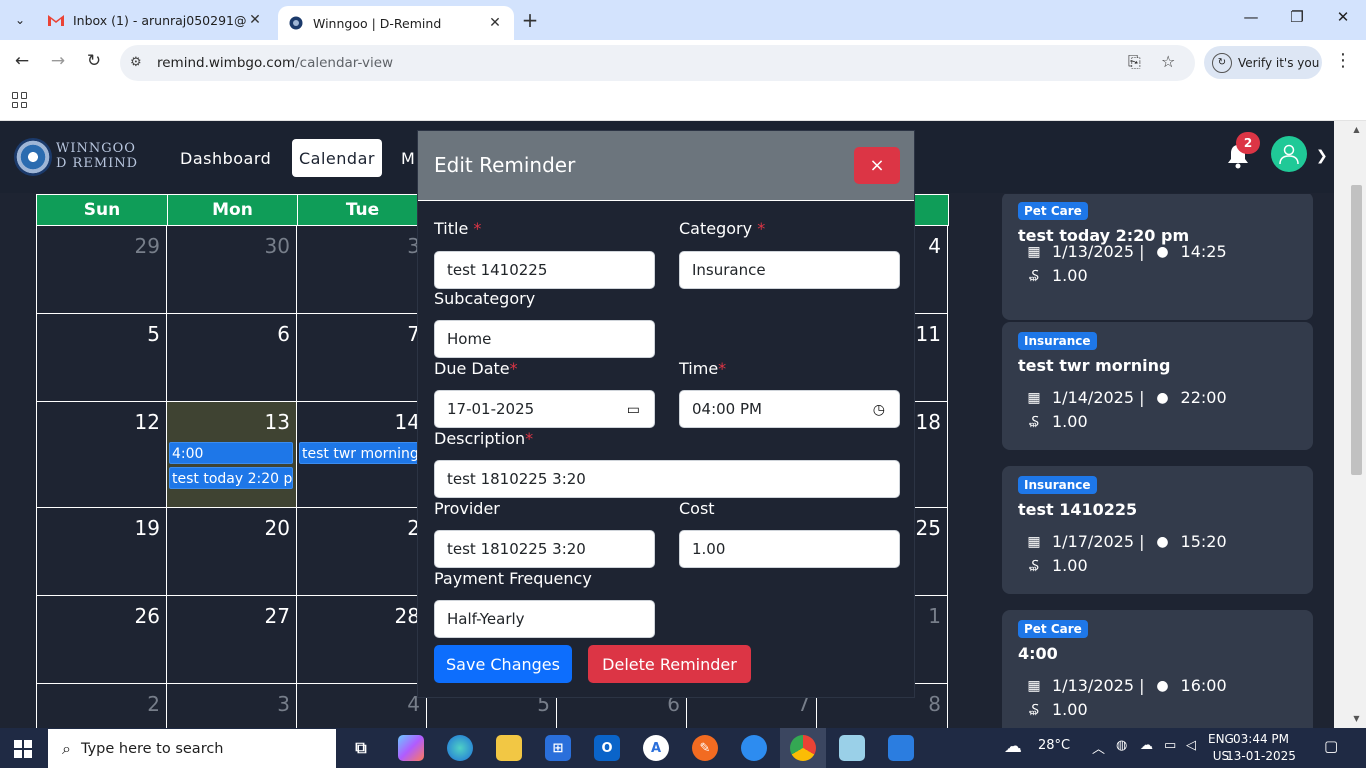  I want to click on scrollbar-thumb, so click(1356, 330).